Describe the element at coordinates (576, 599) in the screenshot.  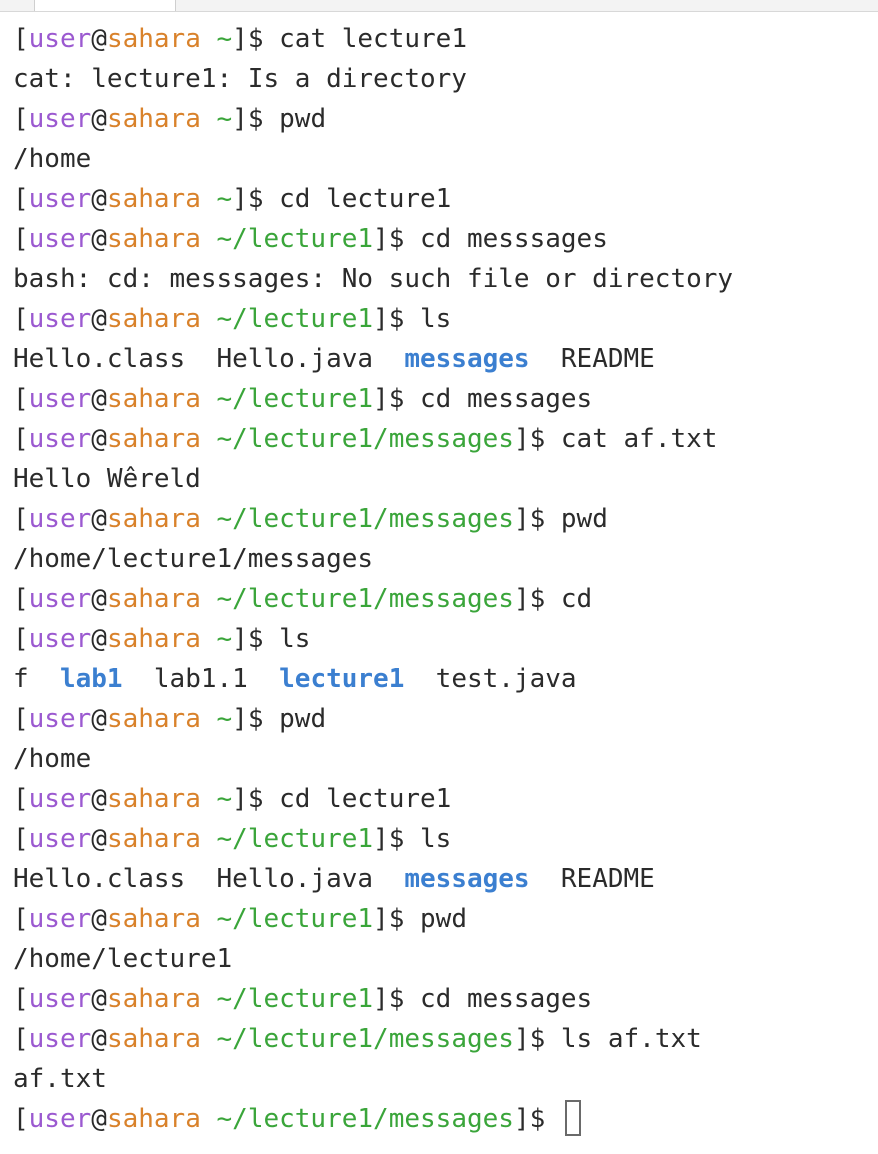
I see `command-text: cd` at that location.